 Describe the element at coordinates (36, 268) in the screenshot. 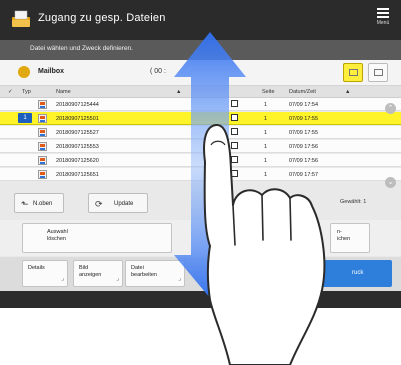

I see `details-label: Details` at that location.